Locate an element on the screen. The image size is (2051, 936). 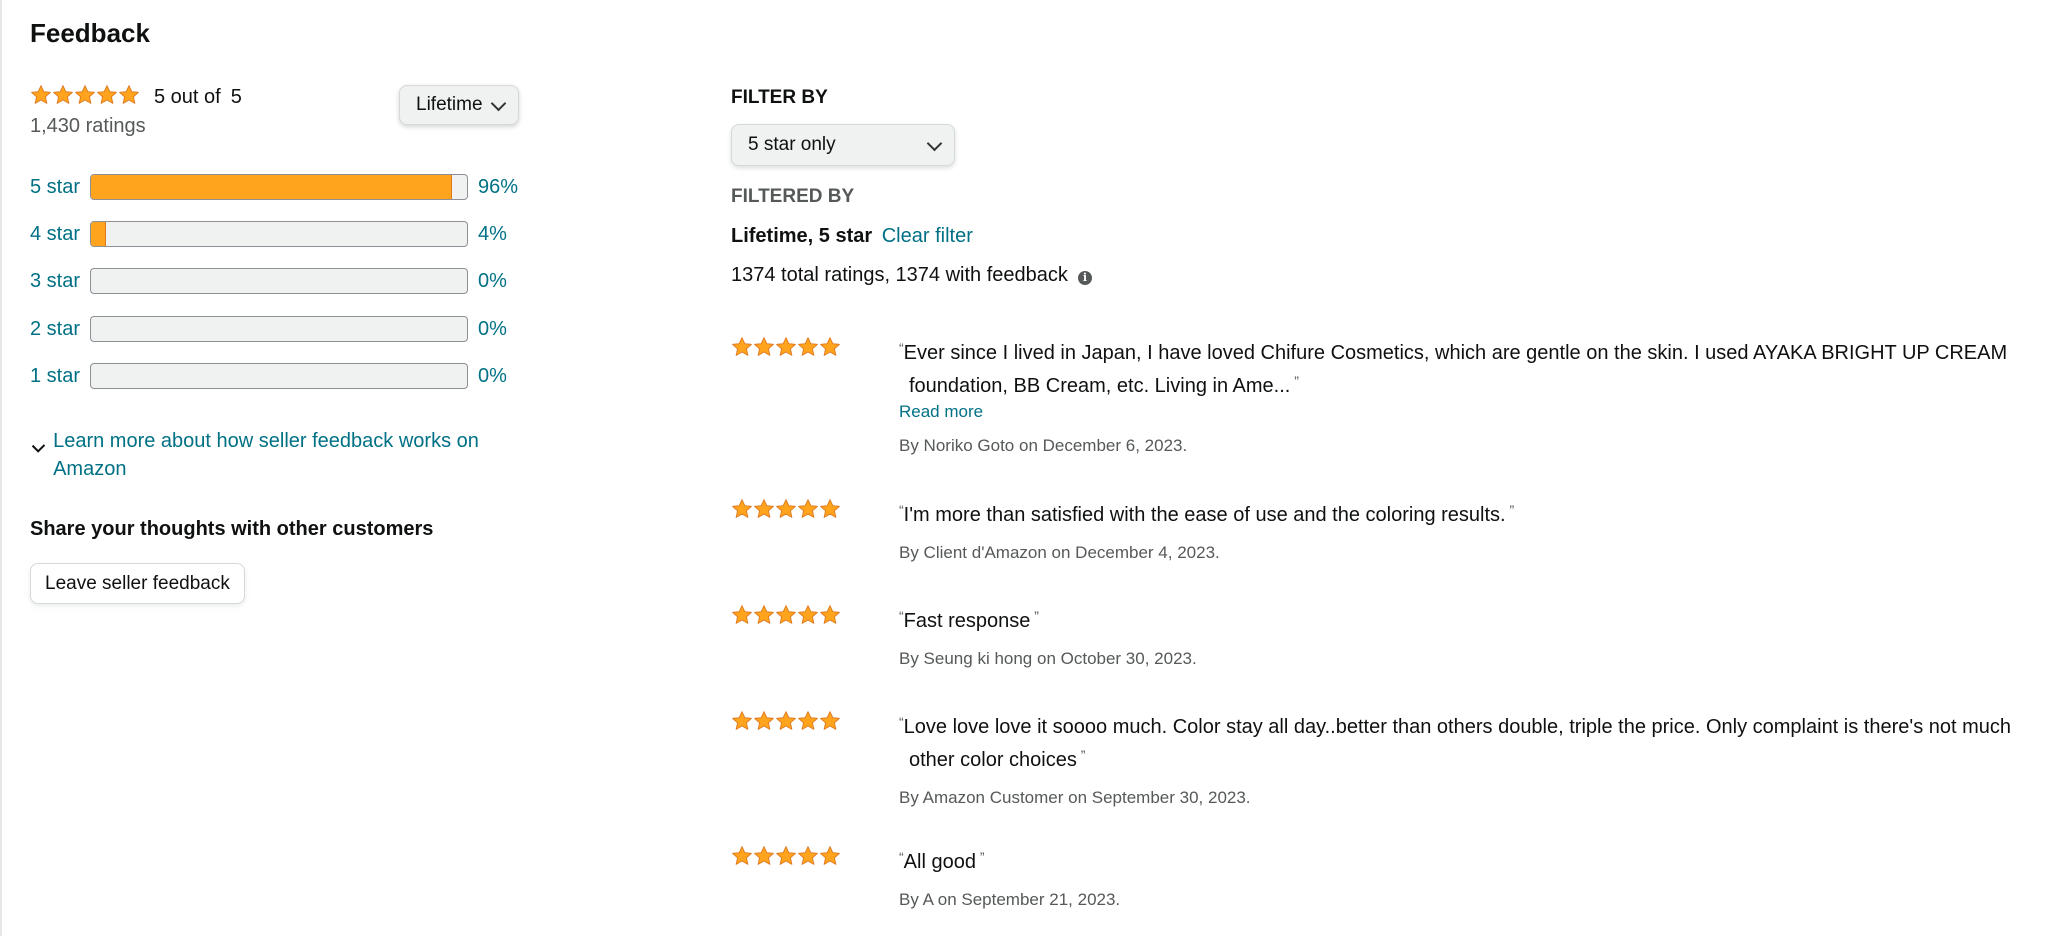
histogram-label: 3 star is located at coordinates (60, 281).